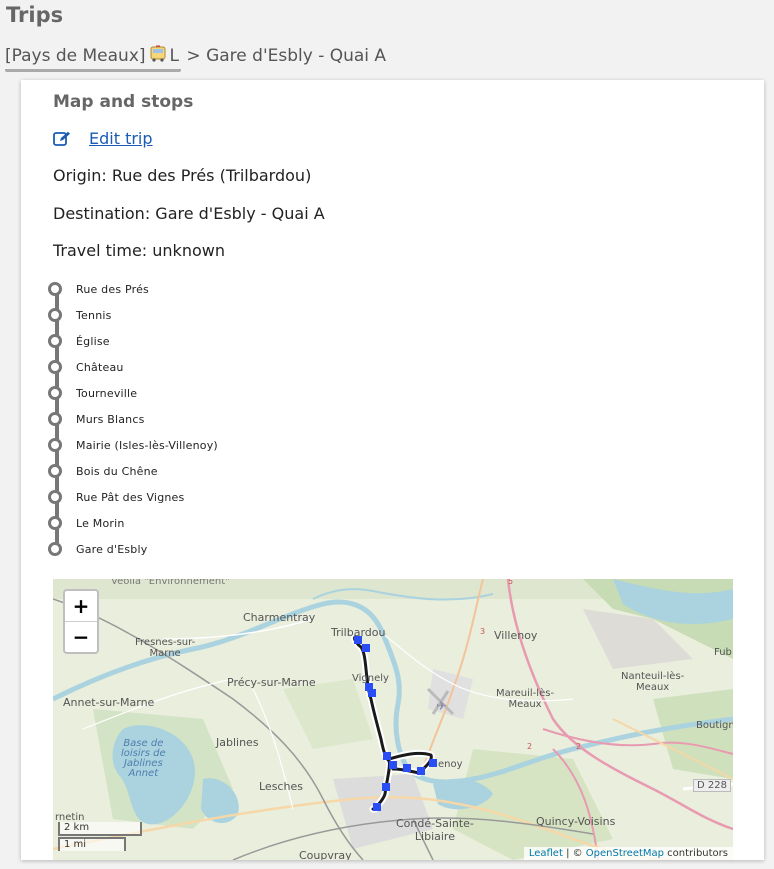 Image resolution: width=774 pixels, height=869 pixels. What do you see at coordinates (198, 315) in the screenshot?
I see `stop-item: Tennis` at bounding box center [198, 315].